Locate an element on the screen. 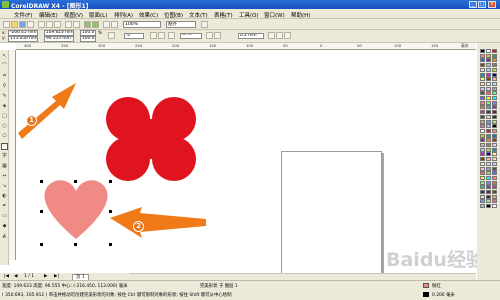  blend-tool-icon: ◐ is located at coordinates (4, 196).